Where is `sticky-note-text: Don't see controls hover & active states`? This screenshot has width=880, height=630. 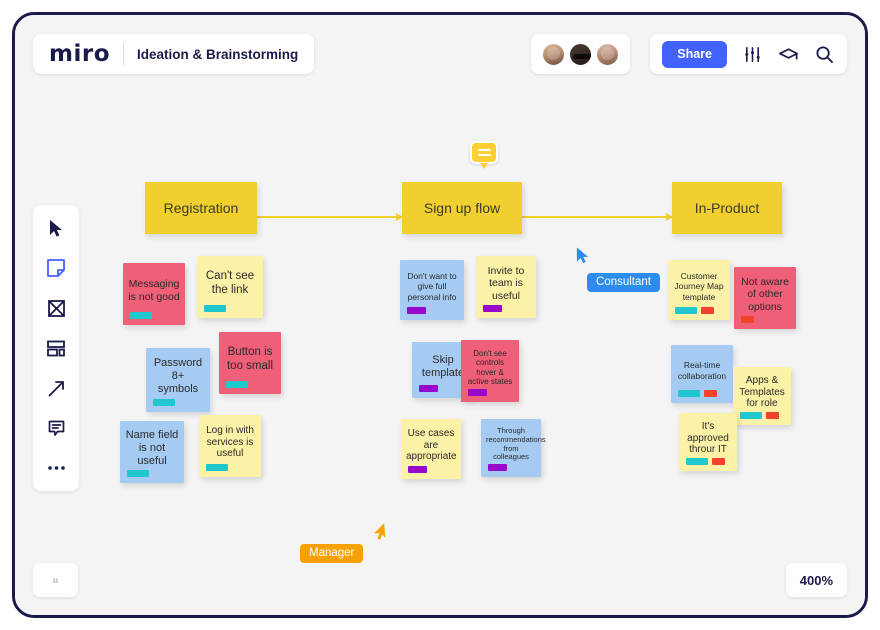 sticky-note-text: Don't see controls hover & active states is located at coordinates (490, 367).